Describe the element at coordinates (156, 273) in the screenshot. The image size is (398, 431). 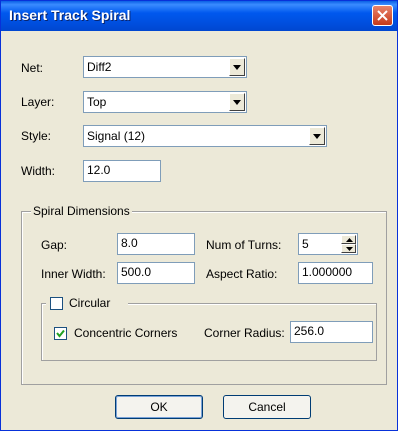
I see `inner-width-field: 500.0` at that location.